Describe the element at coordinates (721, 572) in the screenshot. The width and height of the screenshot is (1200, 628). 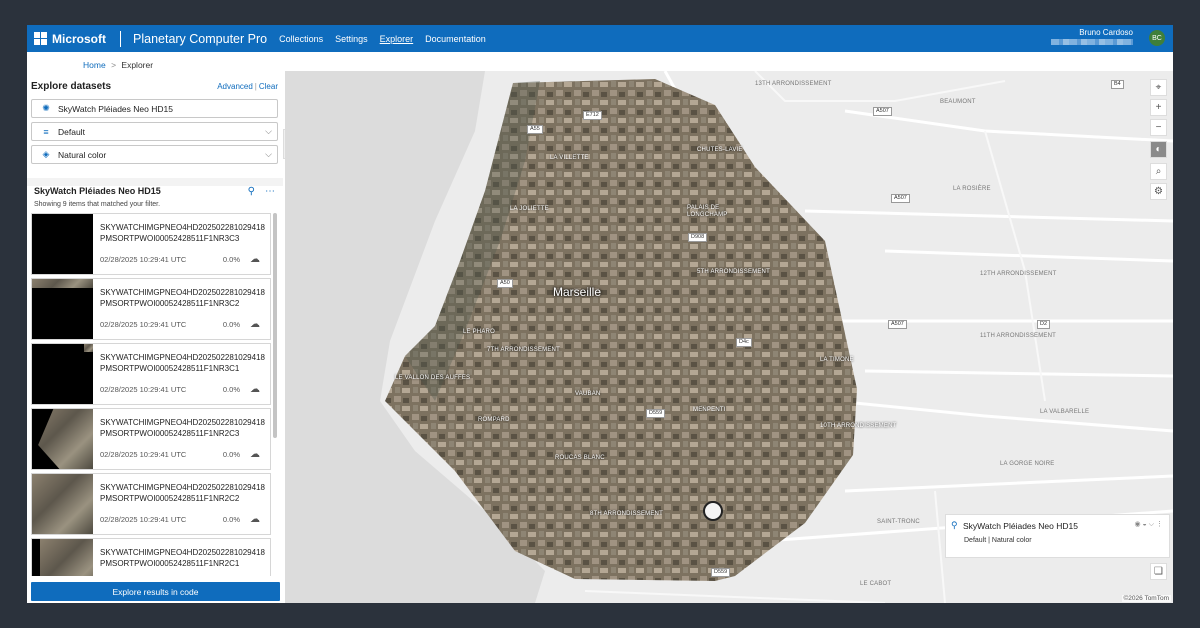
I see `road-shield: D559` at that location.